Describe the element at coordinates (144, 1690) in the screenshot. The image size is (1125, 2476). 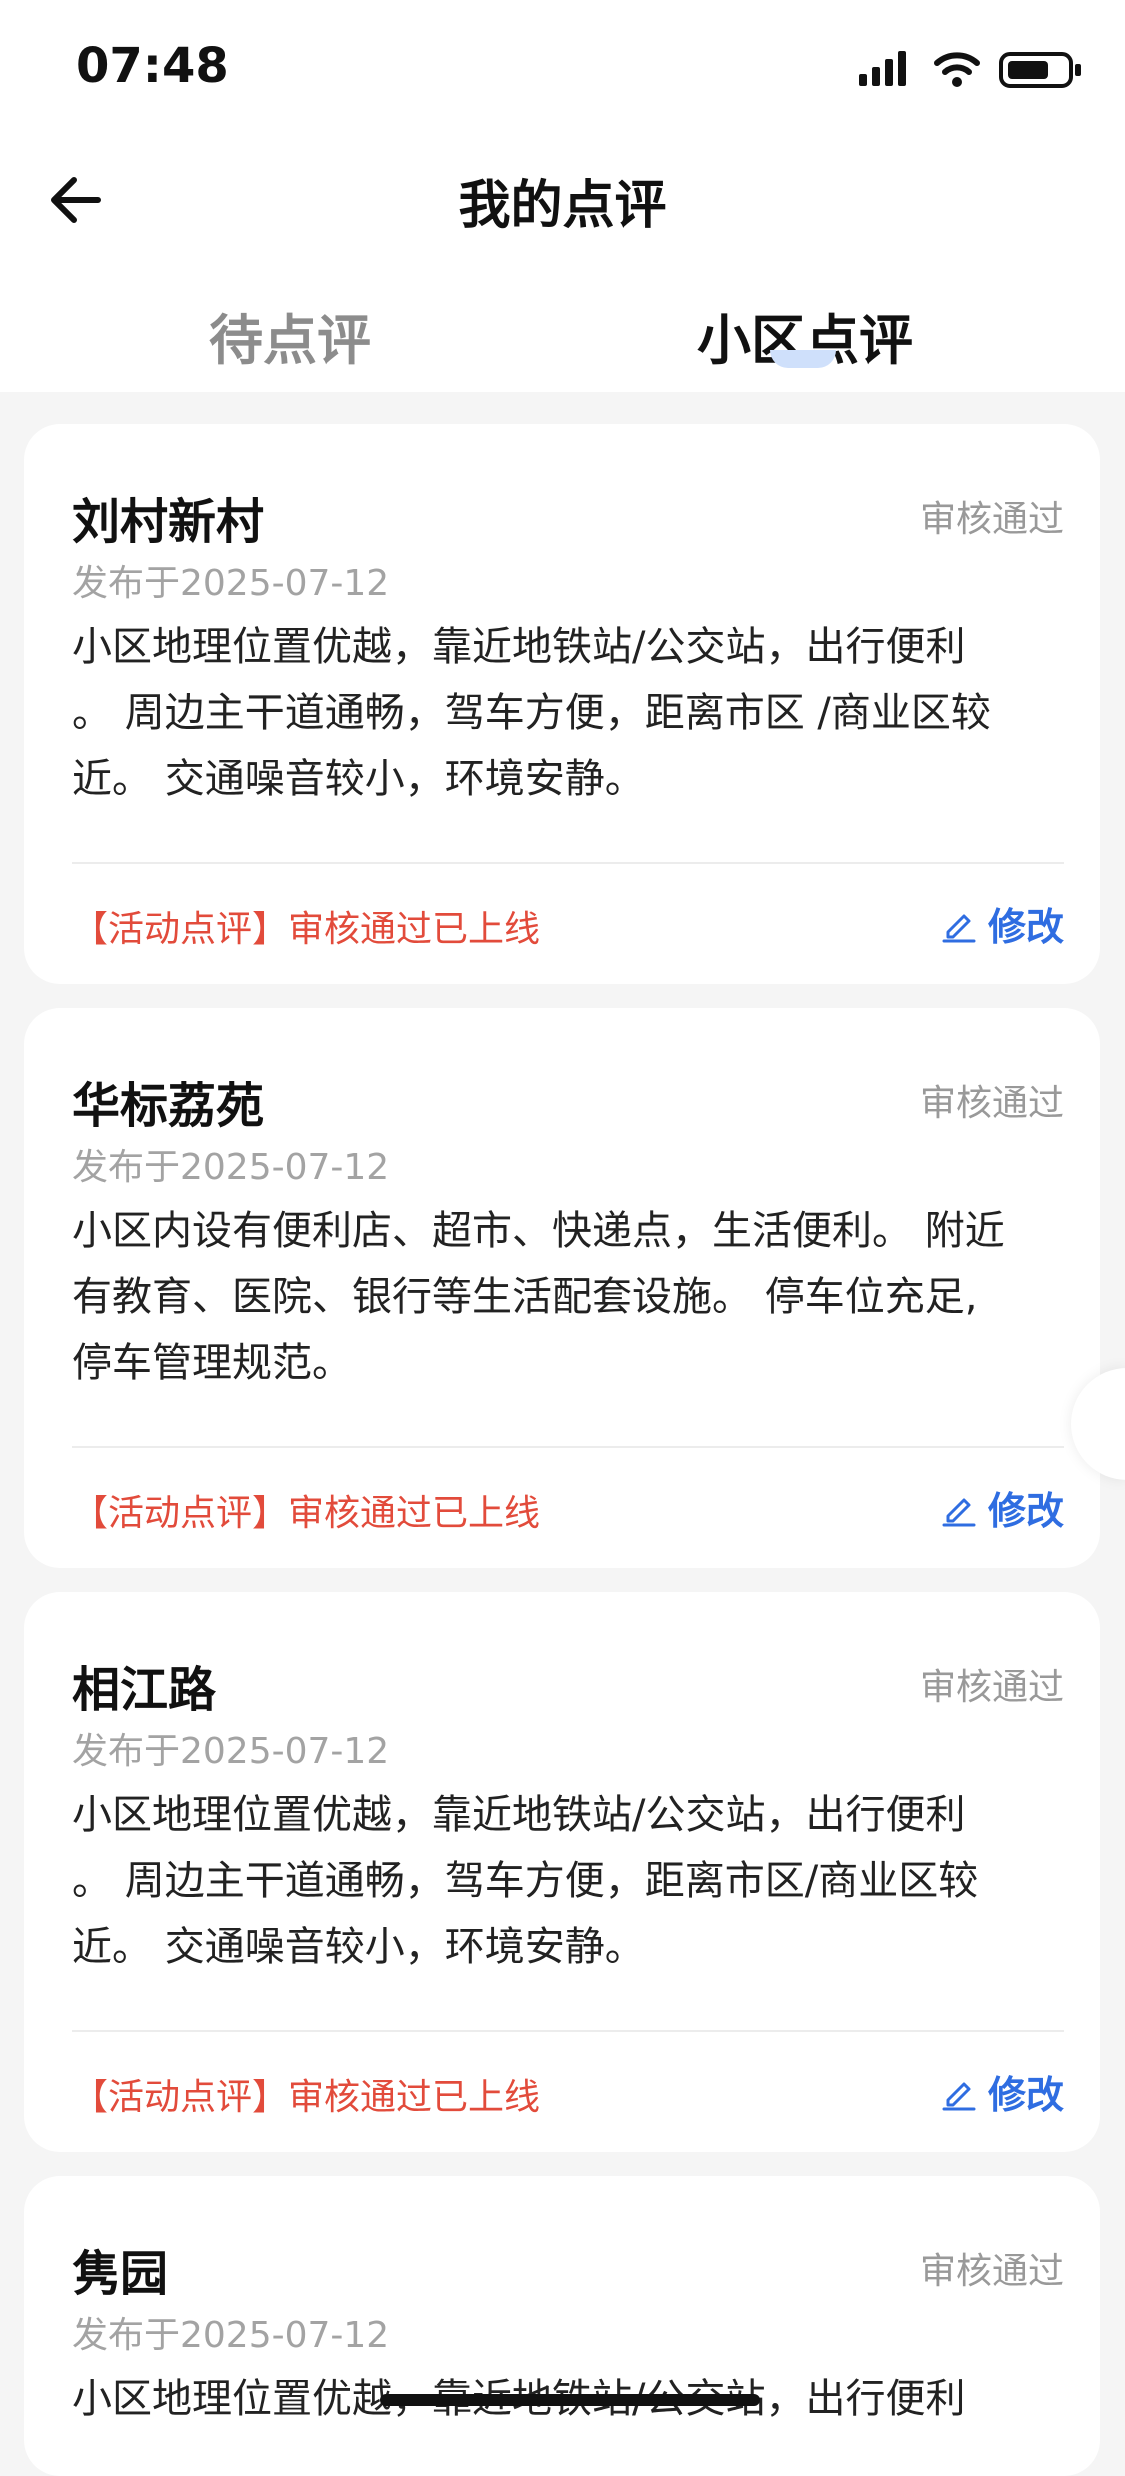
I see `community-name: 相江路` at that location.